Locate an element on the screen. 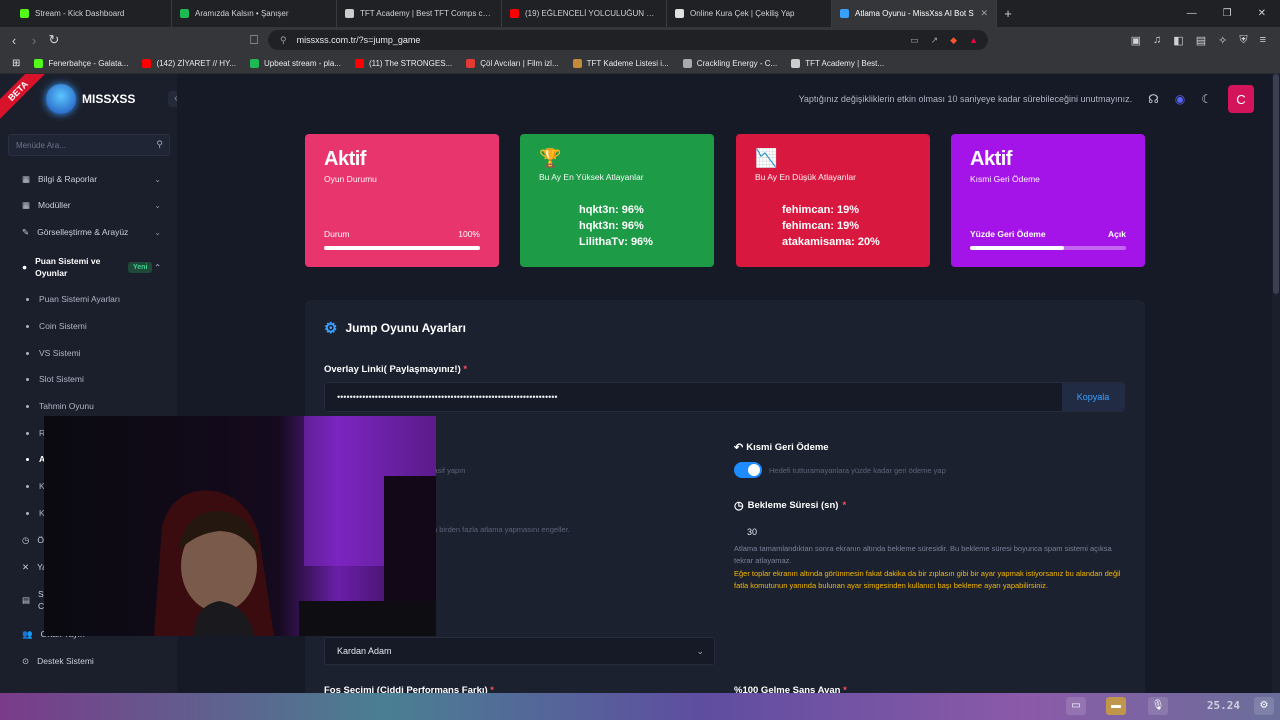  browser-tab: Online Kura Çek | Çekiliş Yap is located at coordinates (749, 13).